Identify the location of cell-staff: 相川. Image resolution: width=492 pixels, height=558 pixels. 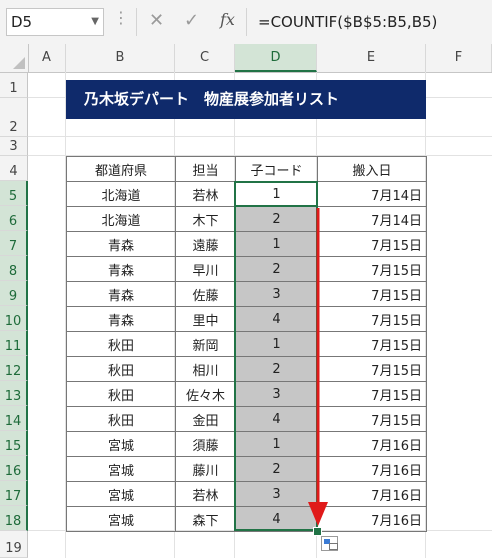
(205, 369).